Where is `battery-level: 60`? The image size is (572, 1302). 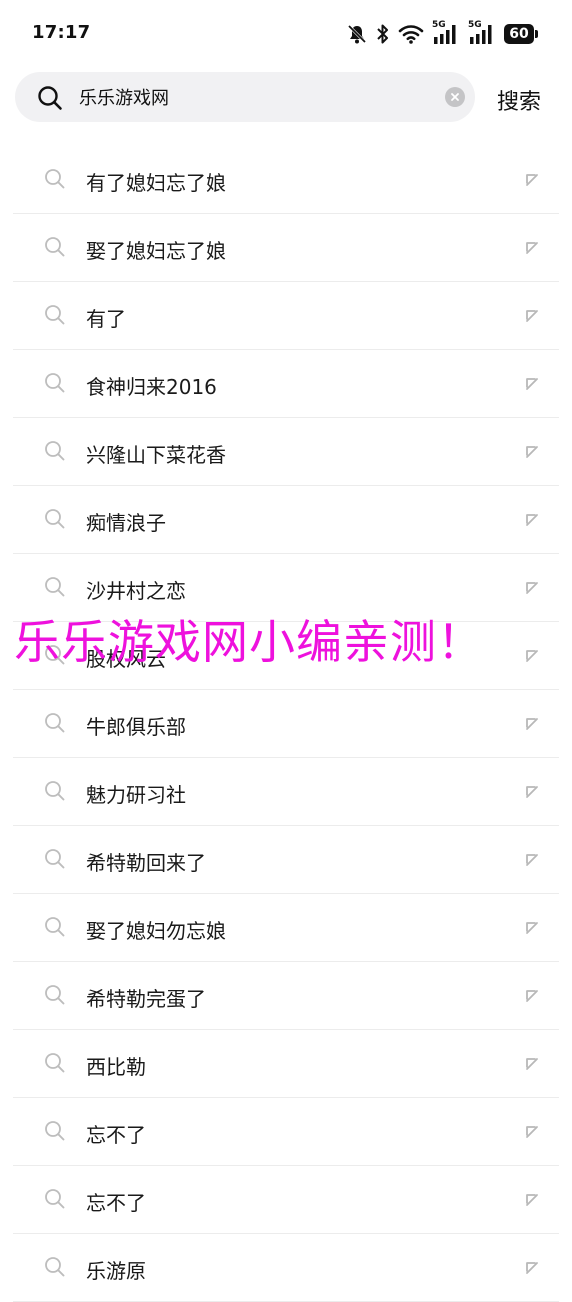 battery-level: 60 is located at coordinates (519, 34).